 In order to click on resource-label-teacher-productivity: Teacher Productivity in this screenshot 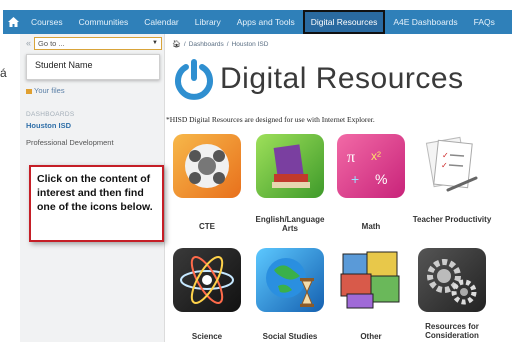, I will do `click(452, 219)`.